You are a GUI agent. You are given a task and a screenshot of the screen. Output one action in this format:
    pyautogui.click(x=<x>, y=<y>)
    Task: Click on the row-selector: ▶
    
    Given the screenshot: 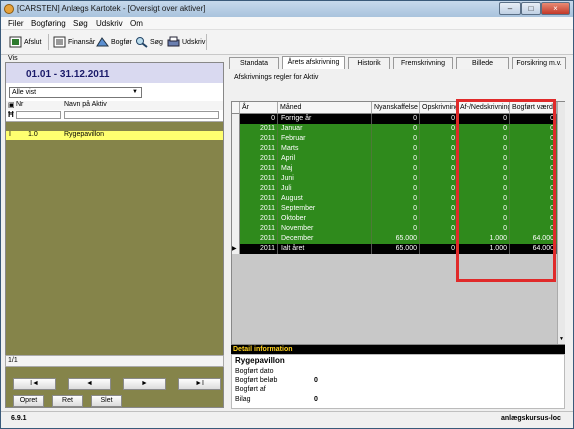 What is the action you would take?
    pyautogui.click(x=236, y=249)
    